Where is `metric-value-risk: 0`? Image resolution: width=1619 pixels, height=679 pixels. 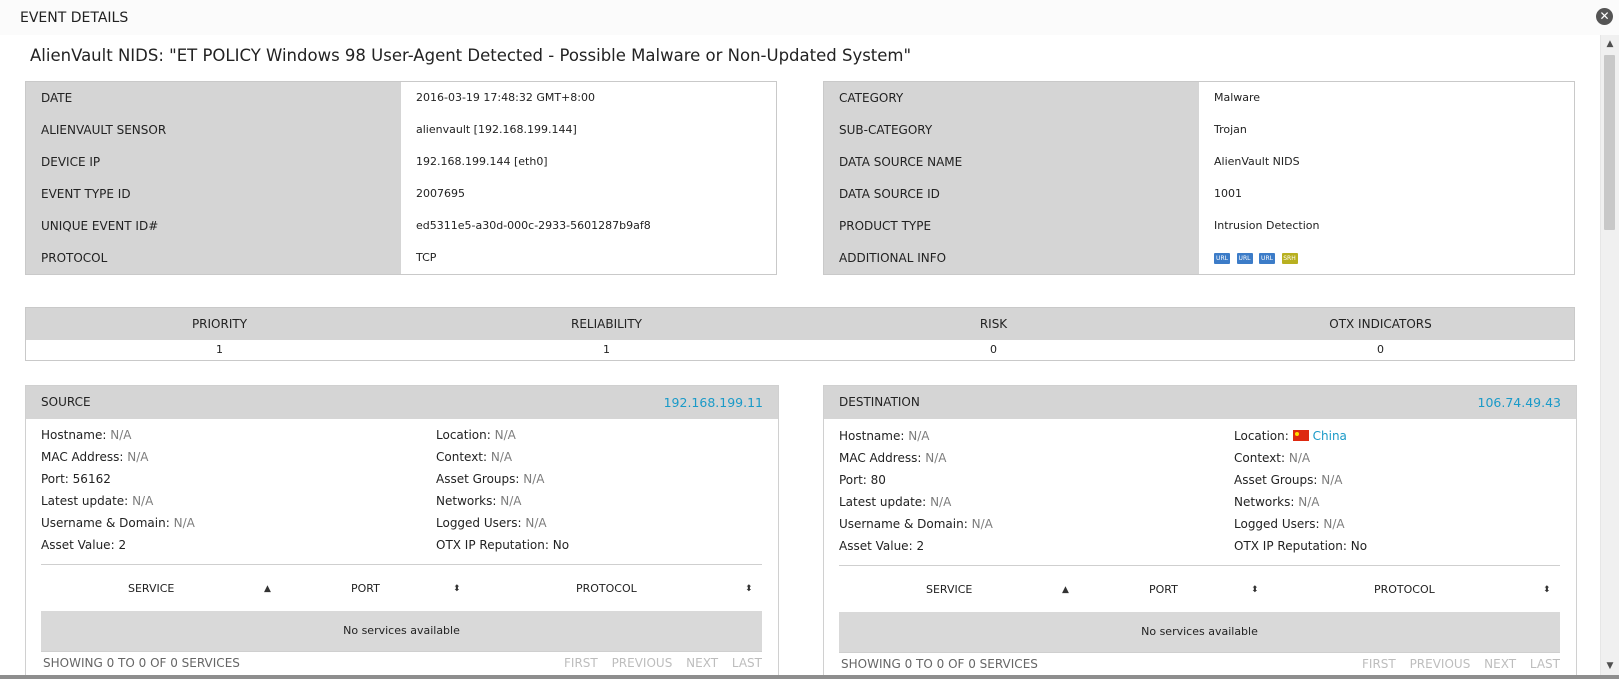
metric-value-risk: 0 is located at coordinates (993, 349).